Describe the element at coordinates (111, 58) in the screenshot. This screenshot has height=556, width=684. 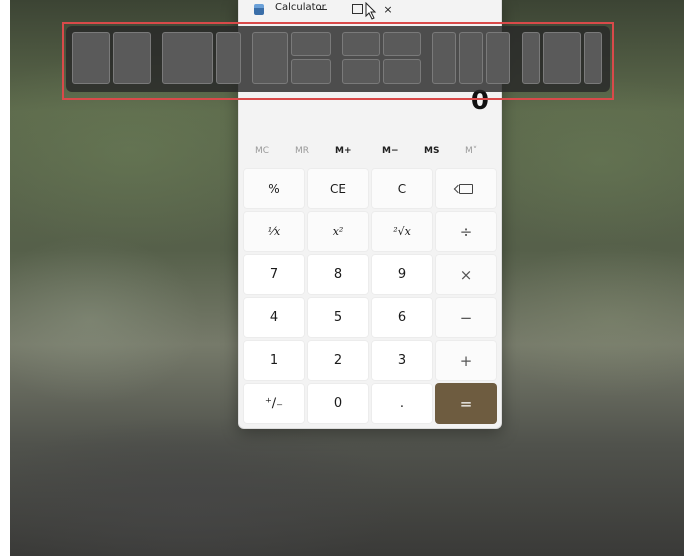
I see `snap-layout-halves` at that location.